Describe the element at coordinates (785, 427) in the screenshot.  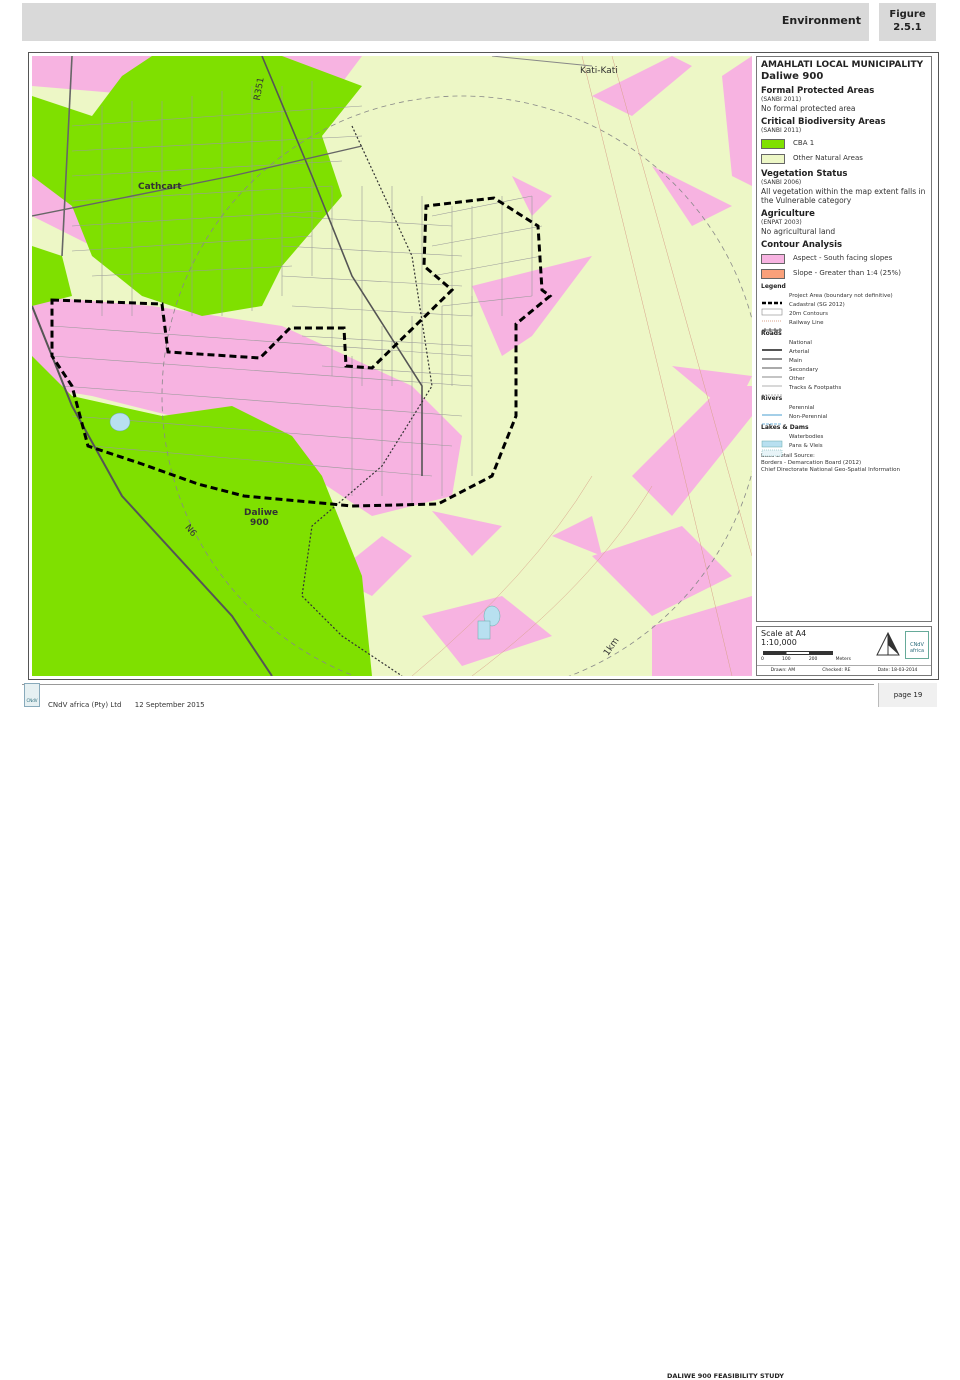
I see `lakes-heading: Lakes & Dams` at that location.